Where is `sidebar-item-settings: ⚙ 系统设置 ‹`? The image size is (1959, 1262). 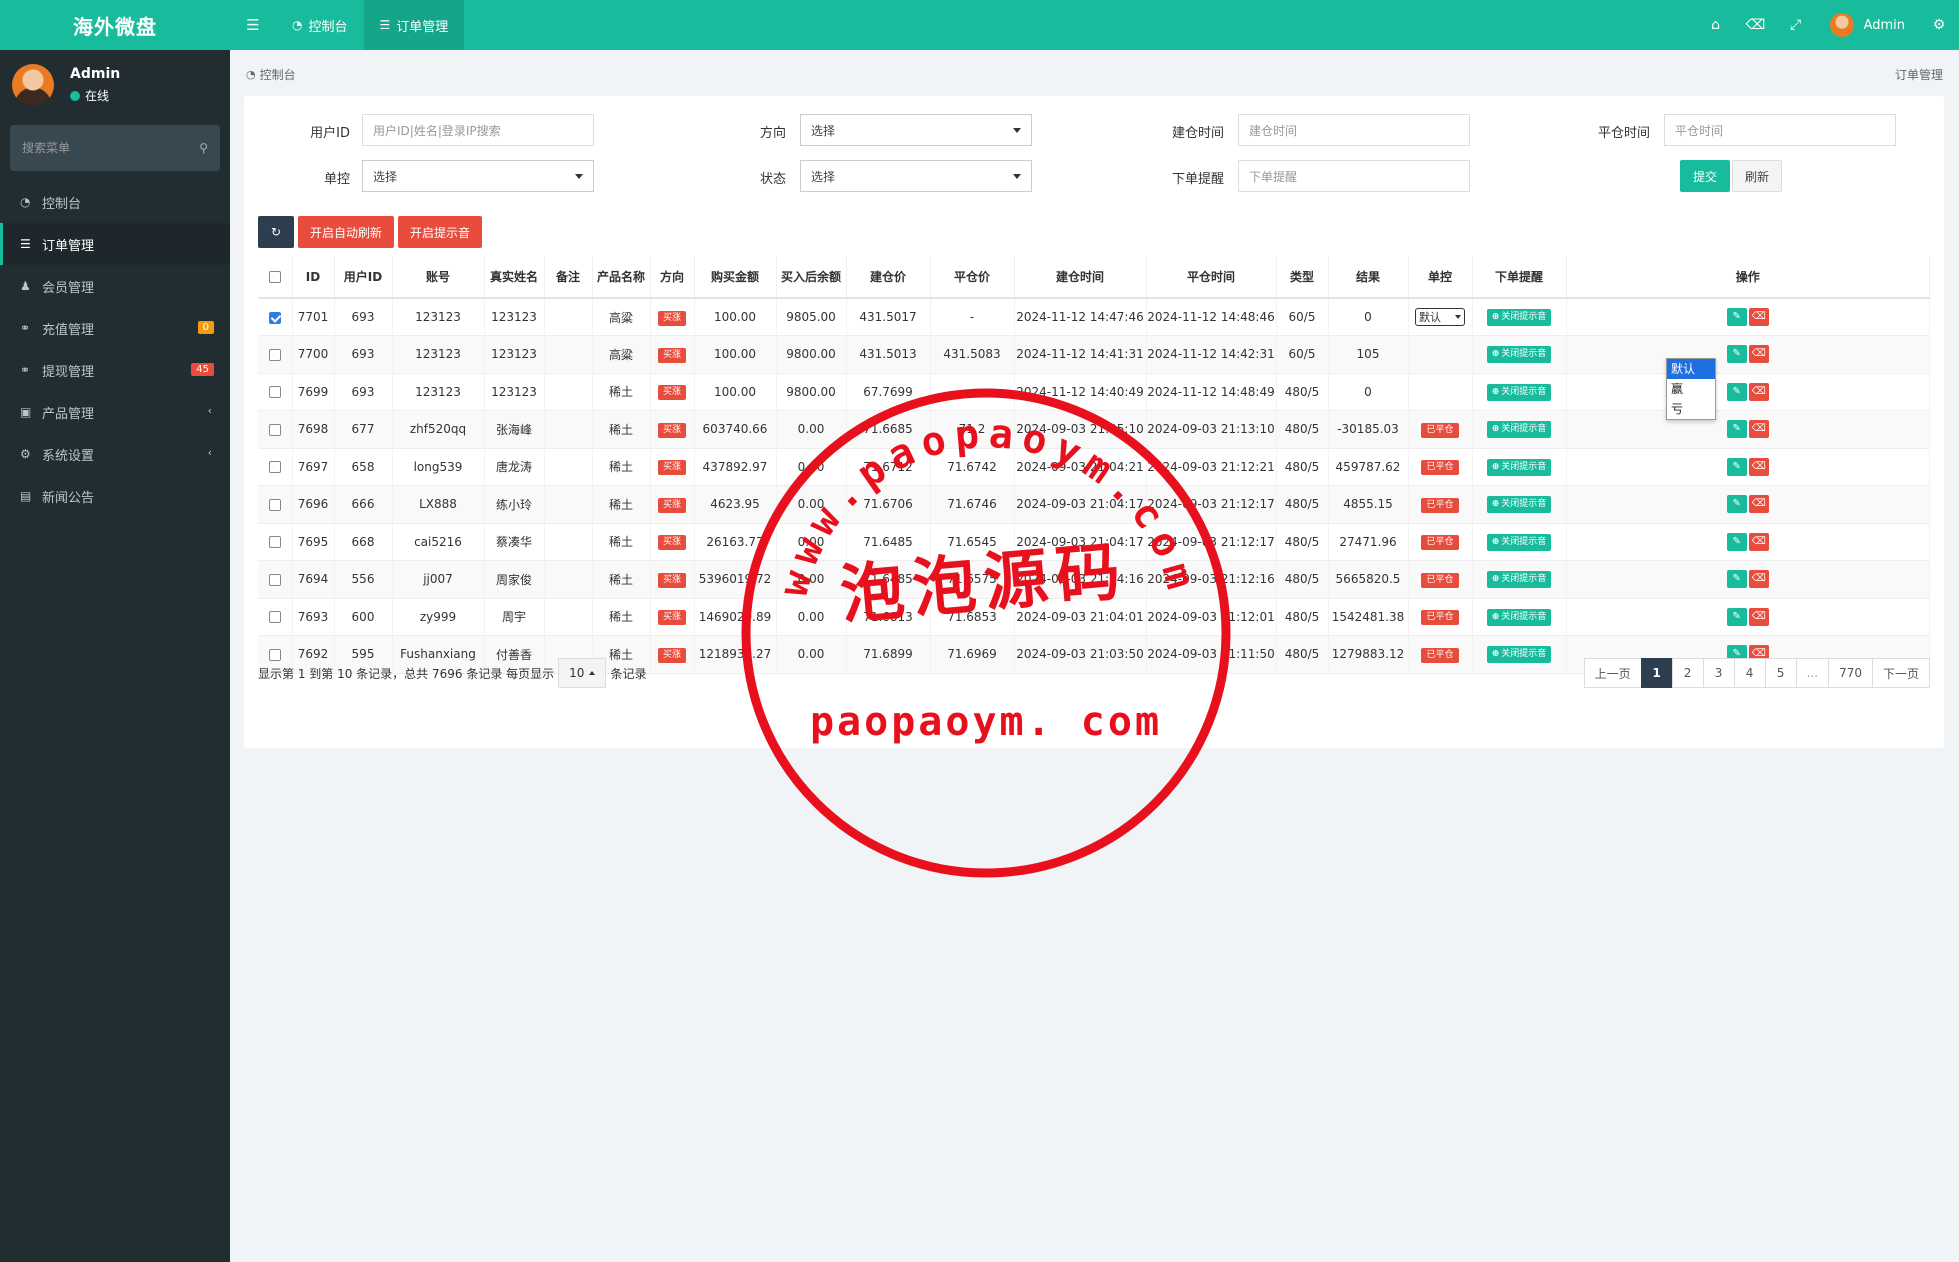 sidebar-item-settings: ⚙ 系统设置 ‹ is located at coordinates (115, 454).